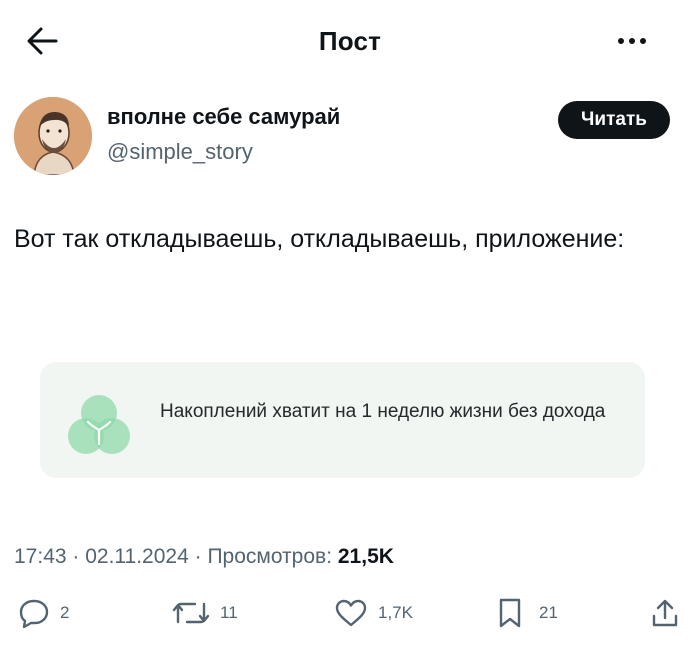  What do you see at coordinates (270, 556) in the screenshot?
I see `views-label: Просмотров:` at bounding box center [270, 556].